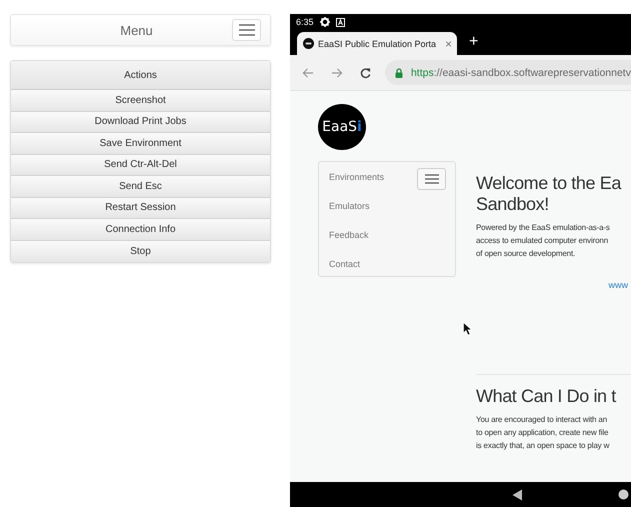  Describe the element at coordinates (373, 235) in the screenshot. I see `nav-link: Feedback` at that location.